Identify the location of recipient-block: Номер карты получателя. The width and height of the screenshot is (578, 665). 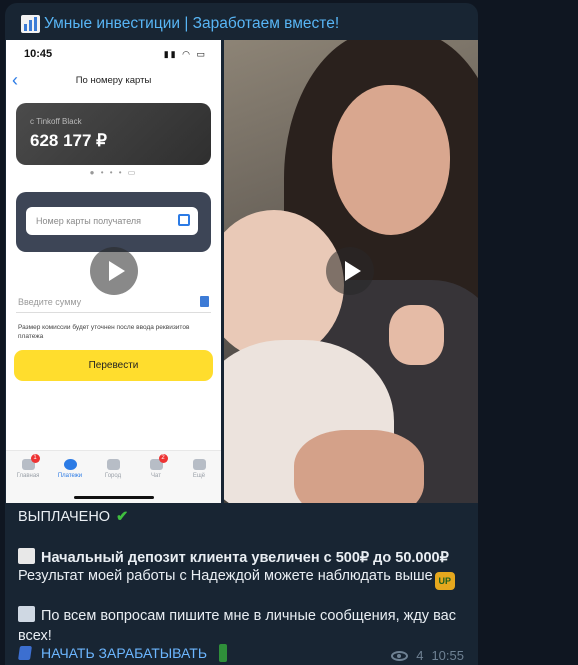
(113, 222).